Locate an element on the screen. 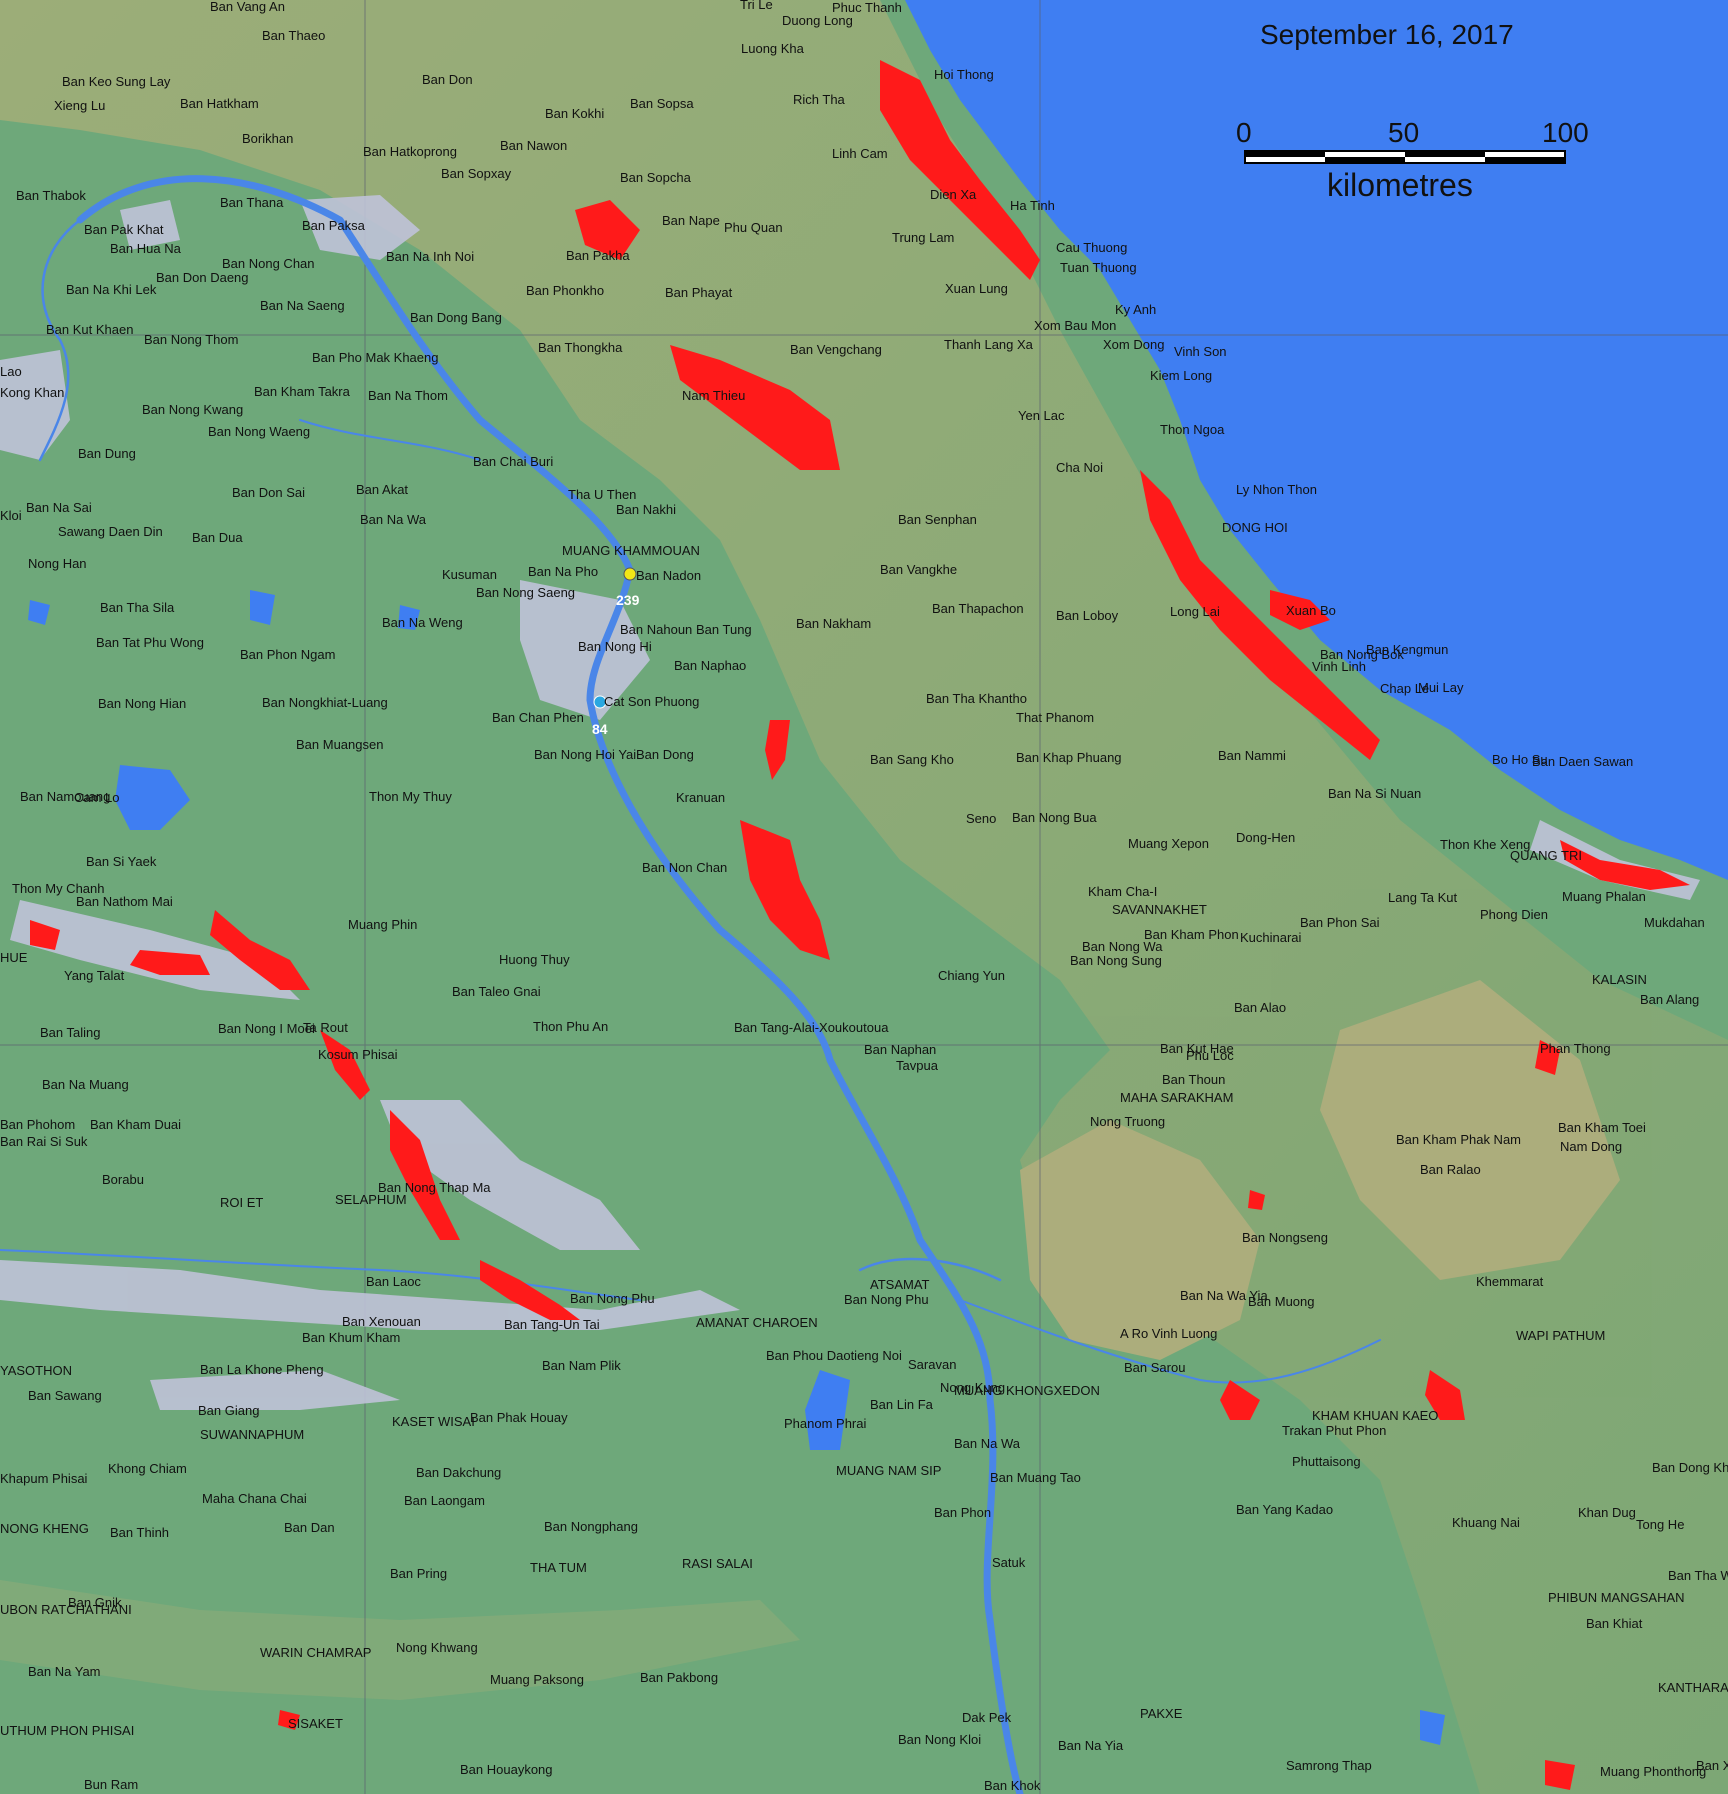 Image resolution: width=1728 pixels, height=1794 pixels. place-label: Ban Naphao is located at coordinates (710, 665).